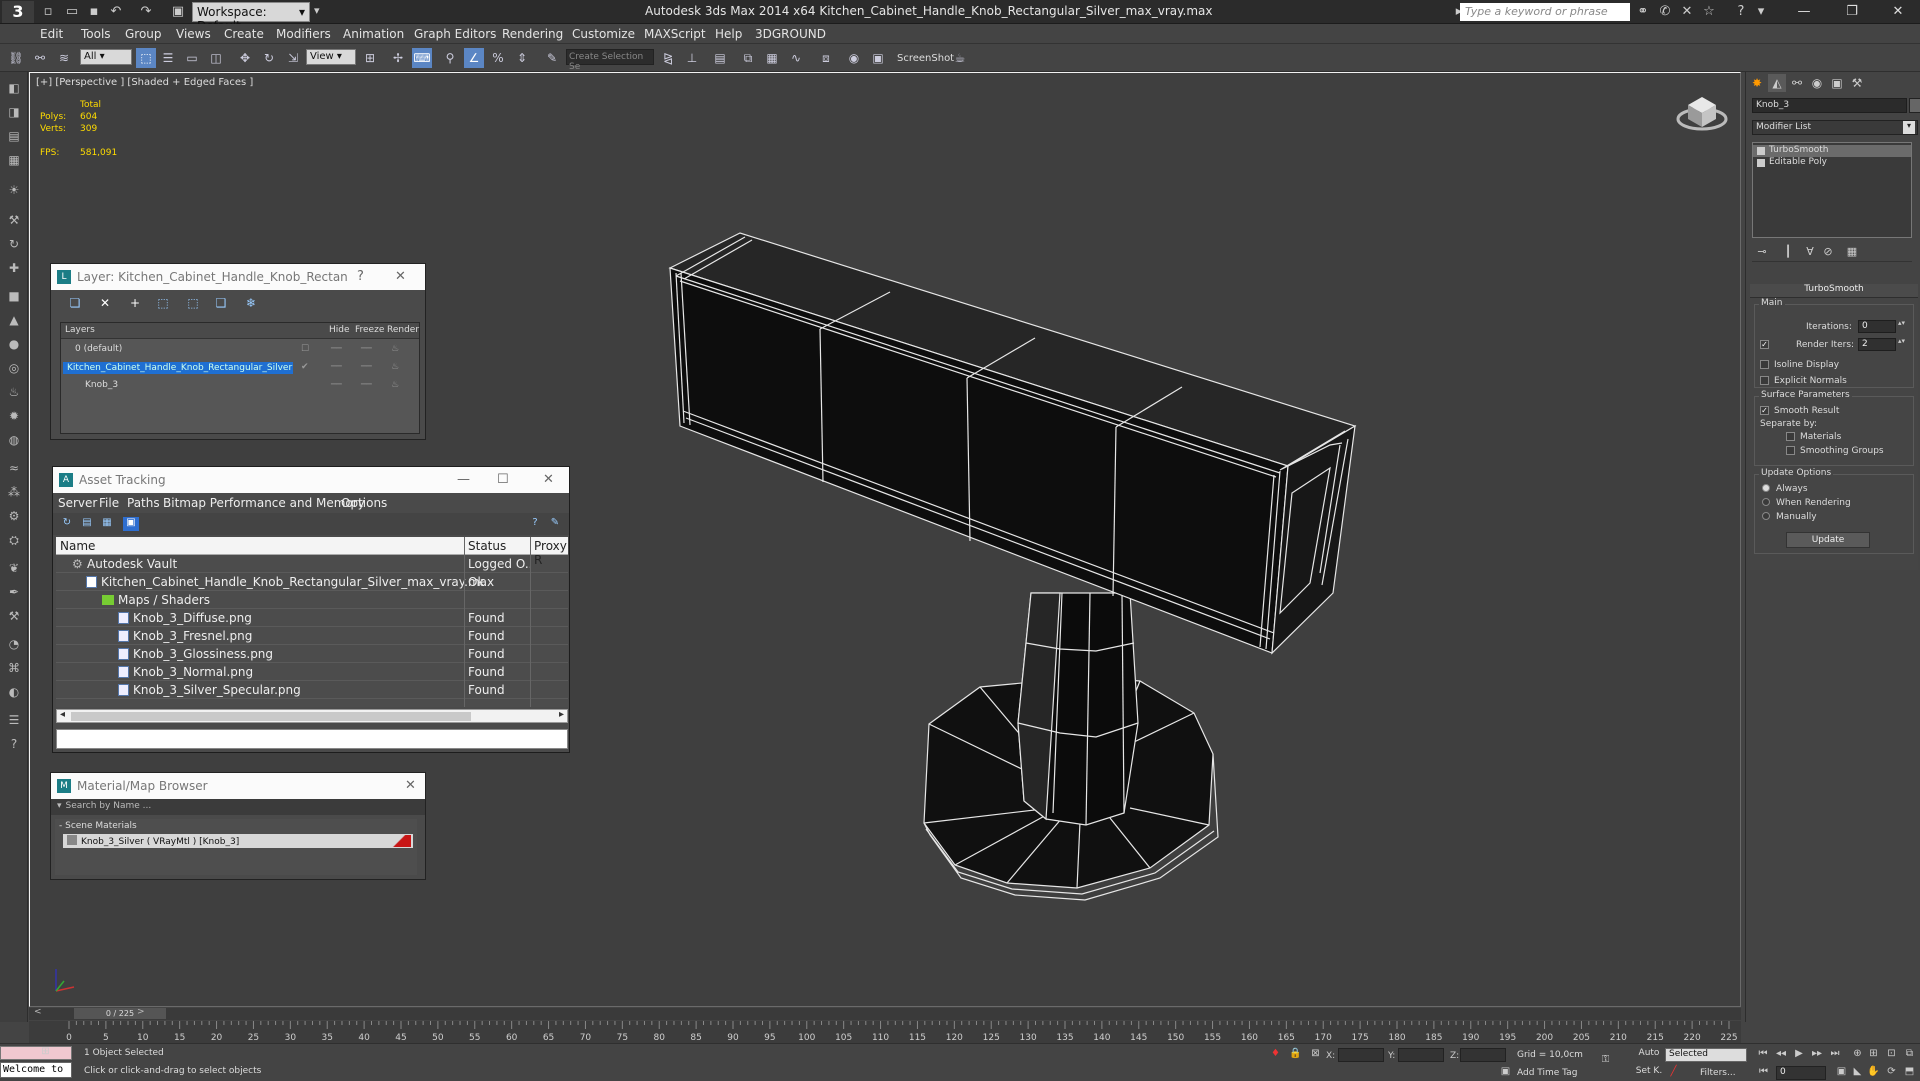 Image resolution: width=1920 pixels, height=1081 pixels. I want to click on menu-create: Create, so click(244, 34).